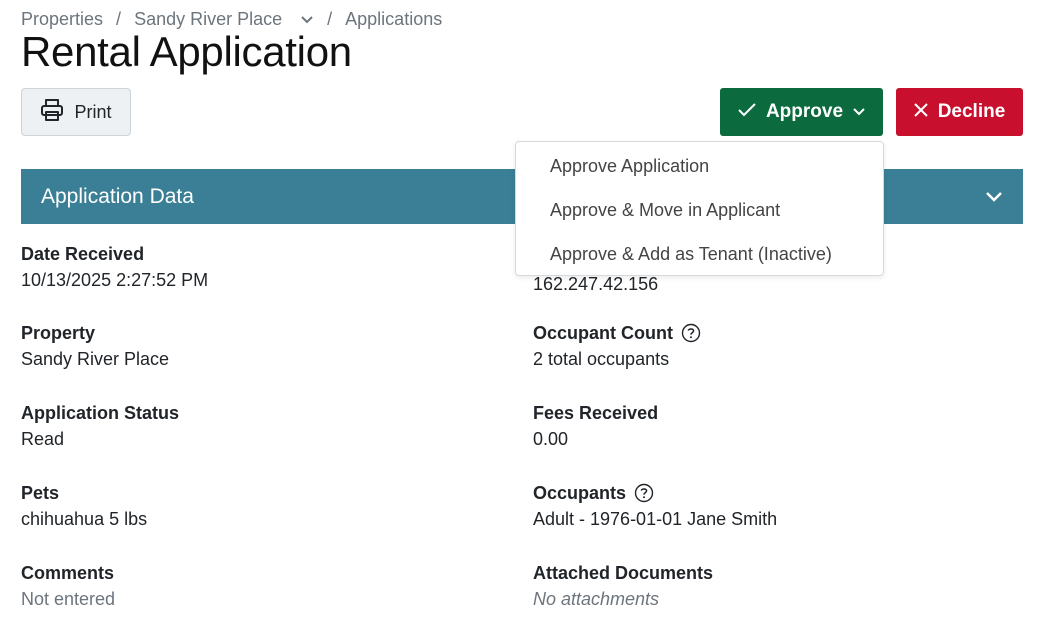 Image resolution: width=1044 pixels, height=634 pixels. What do you see at coordinates (95, 345) in the screenshot?
I see `field-property: Property Sandy River Place` at bounding box center [95, 345].